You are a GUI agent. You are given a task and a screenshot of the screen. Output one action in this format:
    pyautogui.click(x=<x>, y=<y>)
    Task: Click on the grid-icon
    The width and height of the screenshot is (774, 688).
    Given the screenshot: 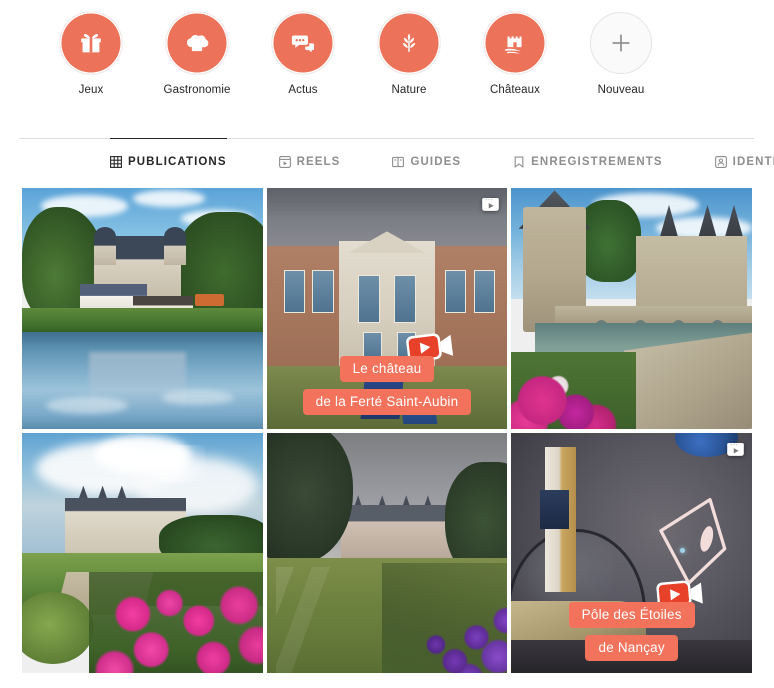 What is the action you would take?
    pyautogui.click(x=116, y=162)
    